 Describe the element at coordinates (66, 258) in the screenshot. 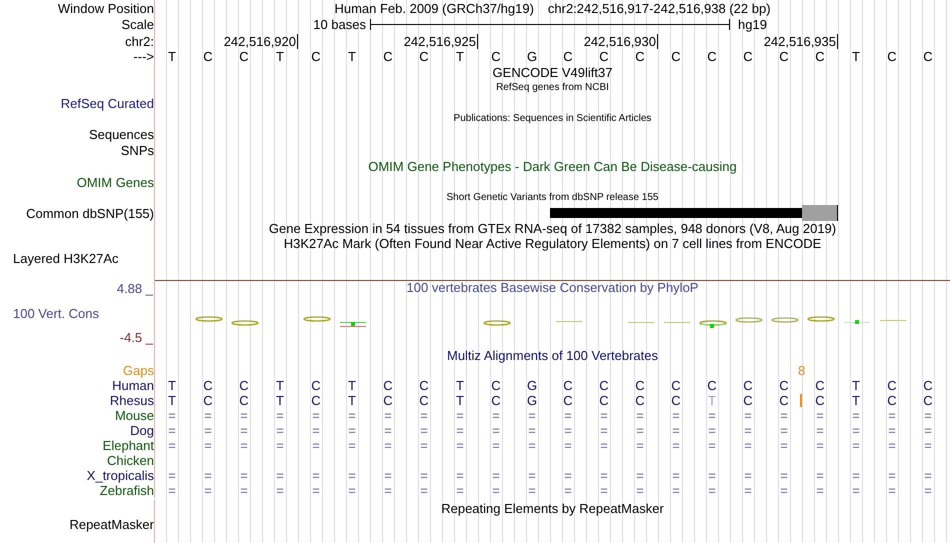

I see `track-label: Layered H3K27Ac` at that location.